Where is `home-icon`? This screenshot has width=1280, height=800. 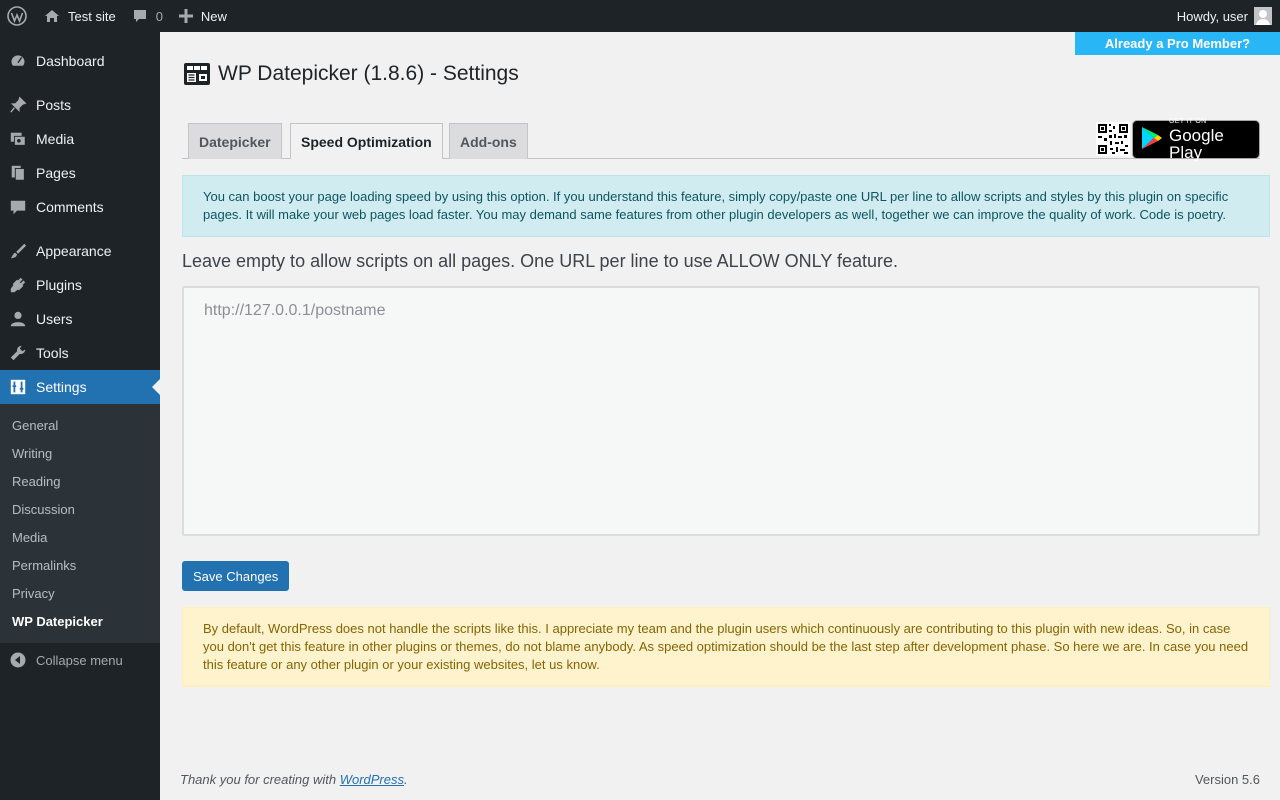 home-icon is located at coordinates (56, 16).